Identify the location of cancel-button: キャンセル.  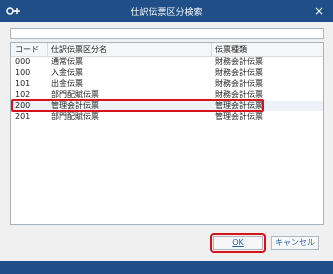
(295, 243).